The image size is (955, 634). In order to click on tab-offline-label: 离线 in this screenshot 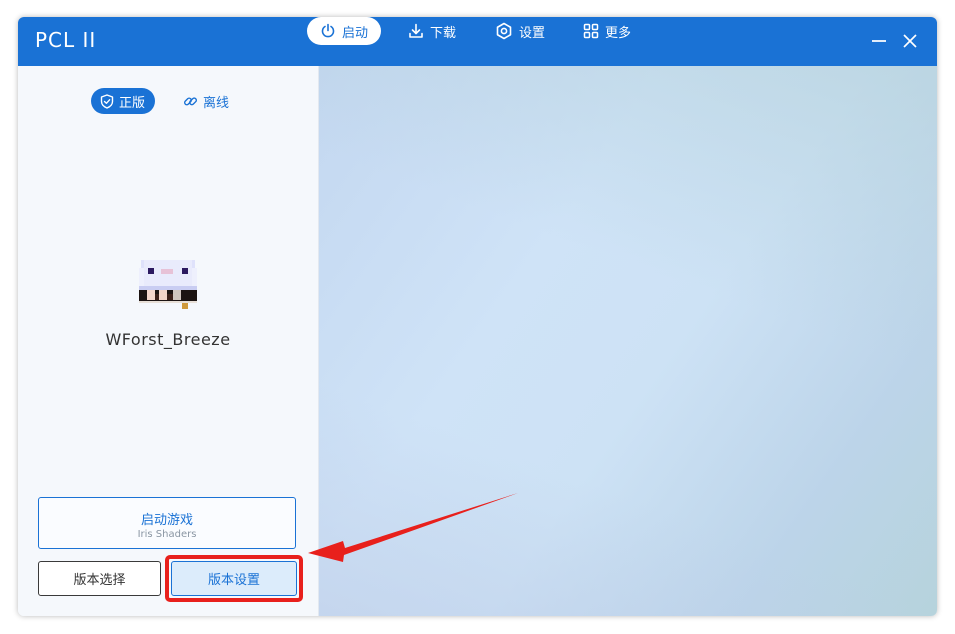, I will do `click(216, 103)`.